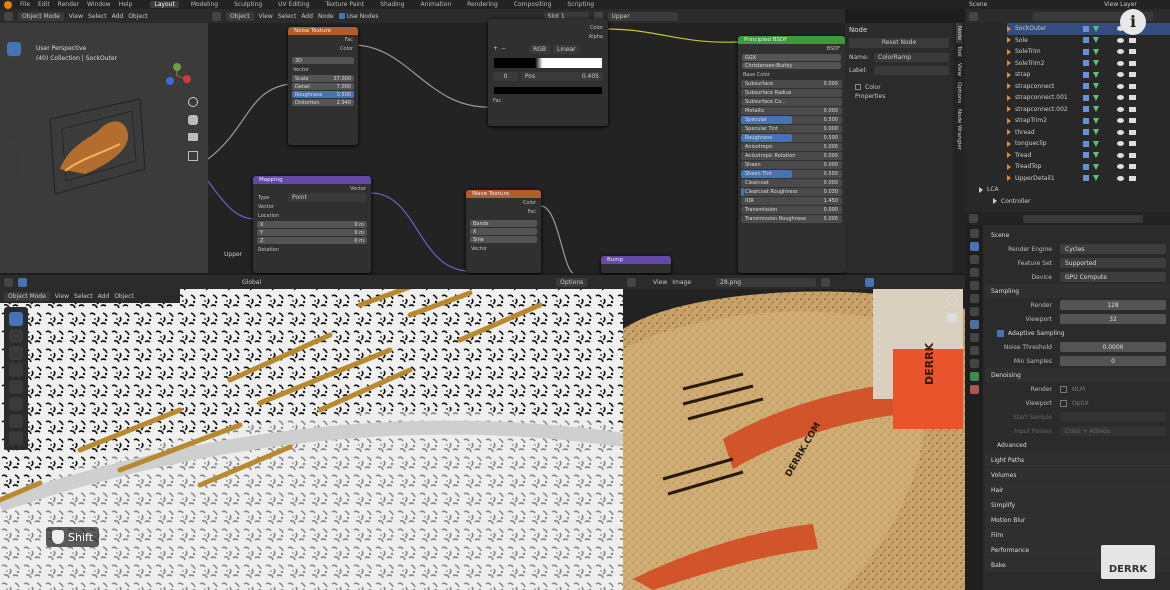 This screenshot has width=1170, height=590. What do you see at coordinates (1088, 41) in the screenshot?
I see `outliner-item: Sole` at bounding box center [1088, 41].